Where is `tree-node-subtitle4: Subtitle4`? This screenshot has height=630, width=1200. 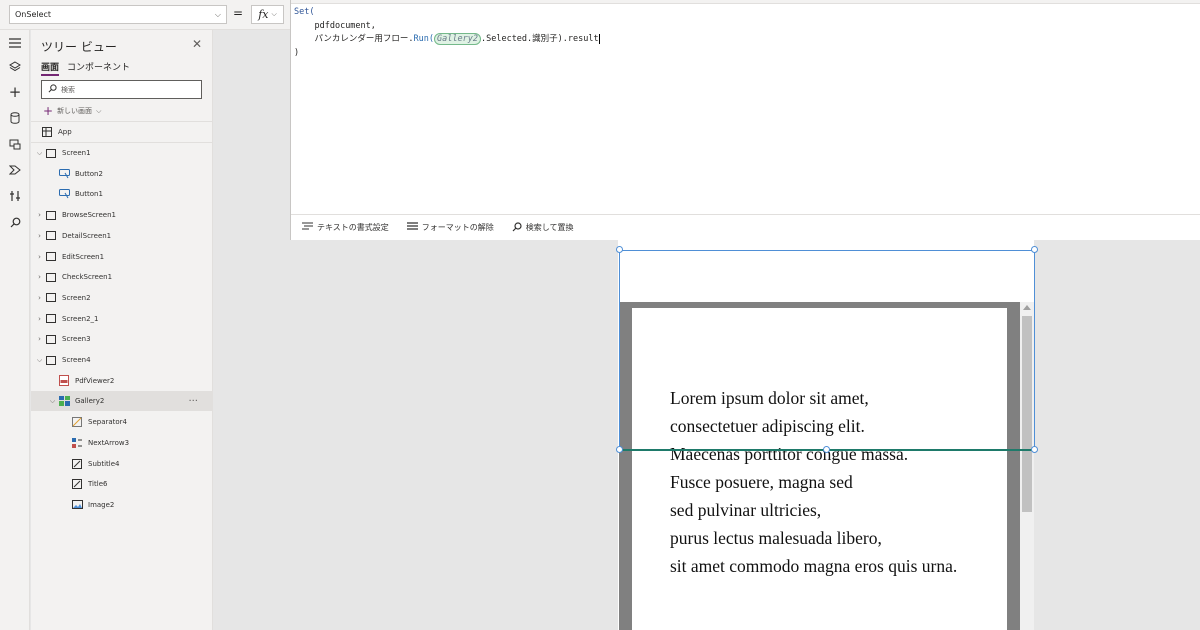
tree-node-subtitle4: Subtitle4 is located at coordinates (121, 464).